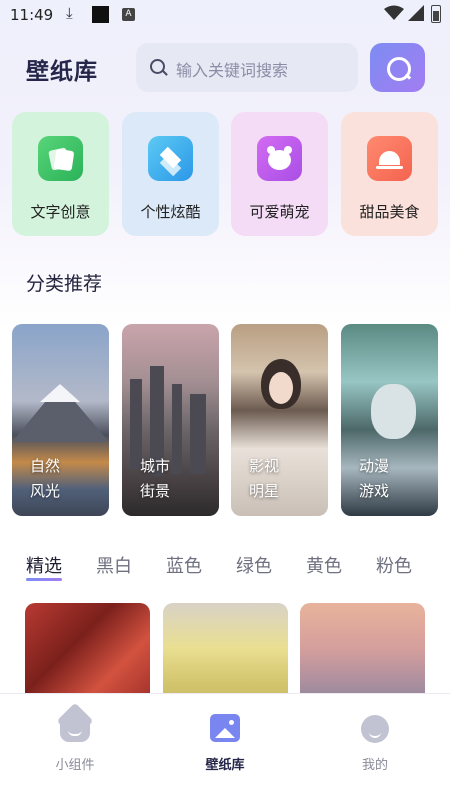 Image resolution: width=450 pixels, height=801 pixels. Describe the element at coordinates (225, 743) in the screenshot. I see `nav-wallpaper-library: 壁纸库` at that location.